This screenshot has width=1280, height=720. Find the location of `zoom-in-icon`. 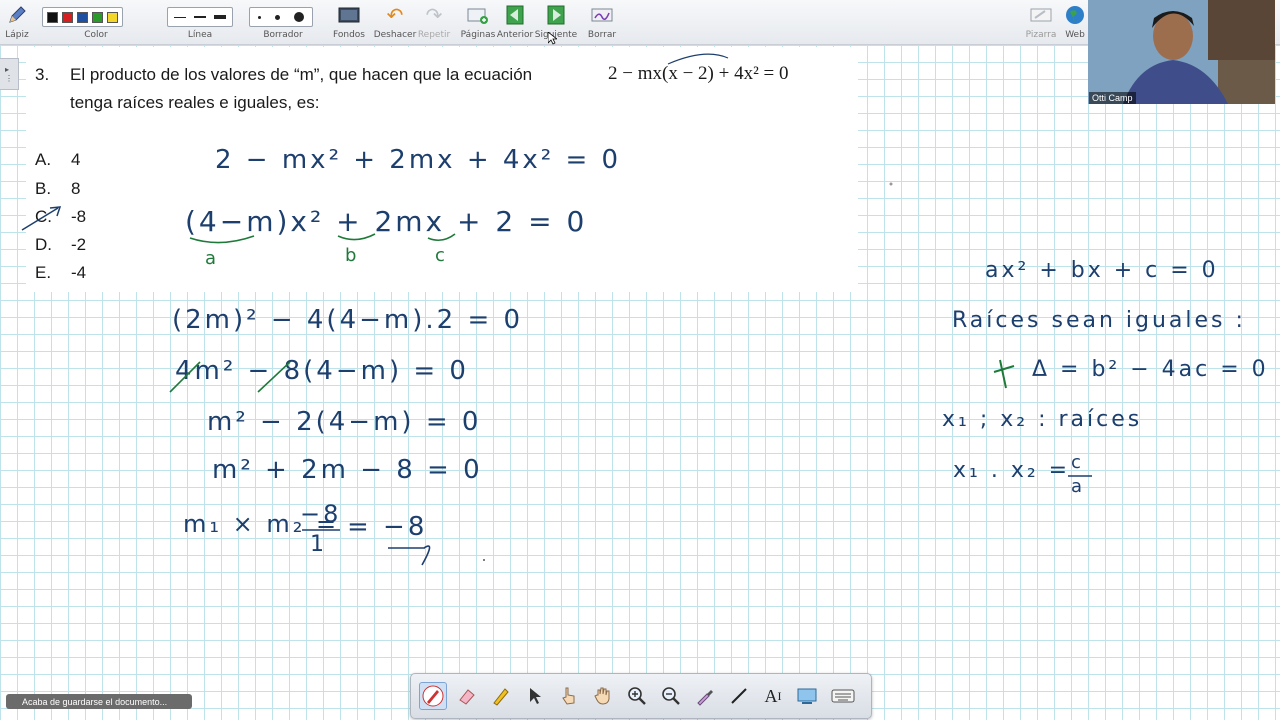

zoom-in-icon is located at coordinates (637, 696).